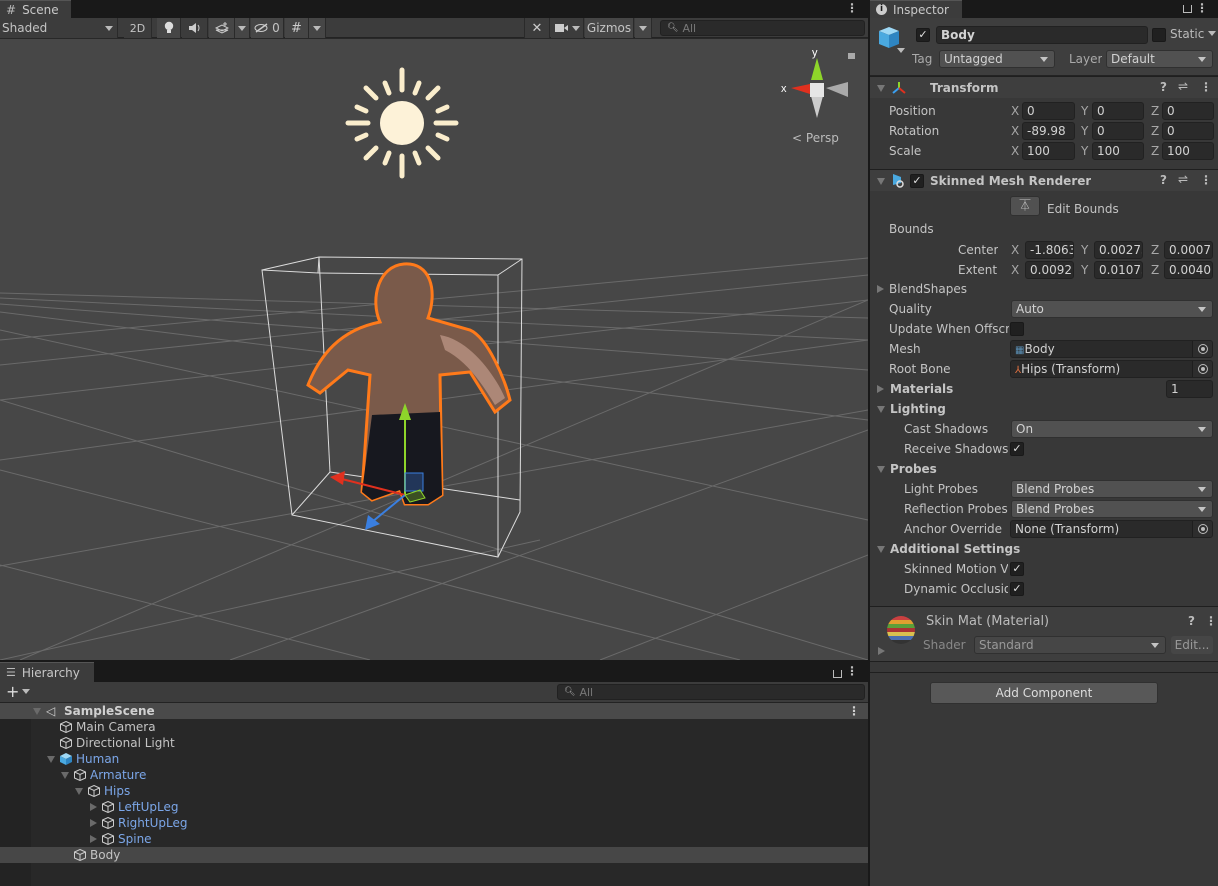 The width and height of the screenshot is (1218, 886). Describe the element at coordinates (917, 181) in the screenshot. I see `smr-enabled-checkbox: ✓` at that location.